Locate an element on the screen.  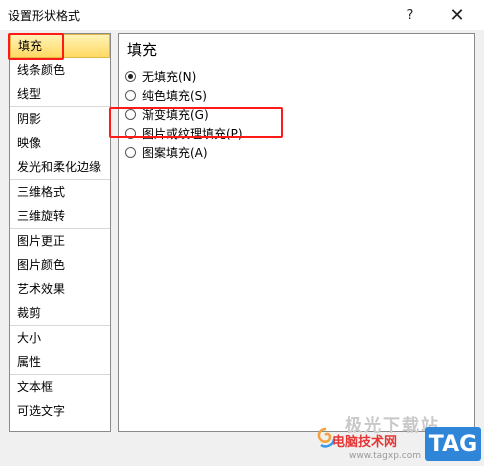
category-text-box: 文本框 is located at coordinates (60, 387).